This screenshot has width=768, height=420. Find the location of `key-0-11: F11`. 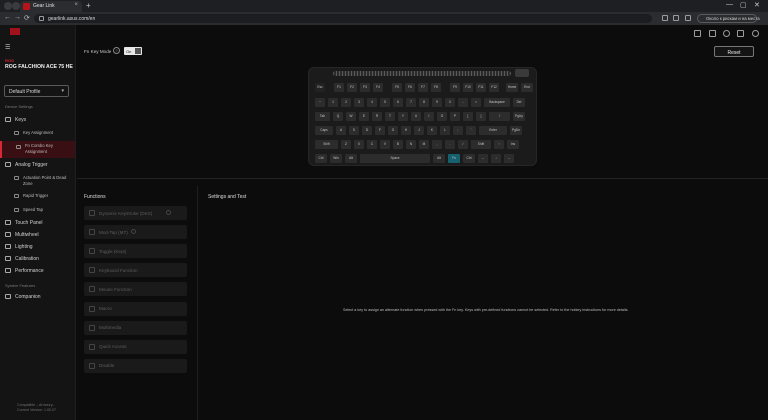

key-0-11: F11 is located at coordinates (481, 87).